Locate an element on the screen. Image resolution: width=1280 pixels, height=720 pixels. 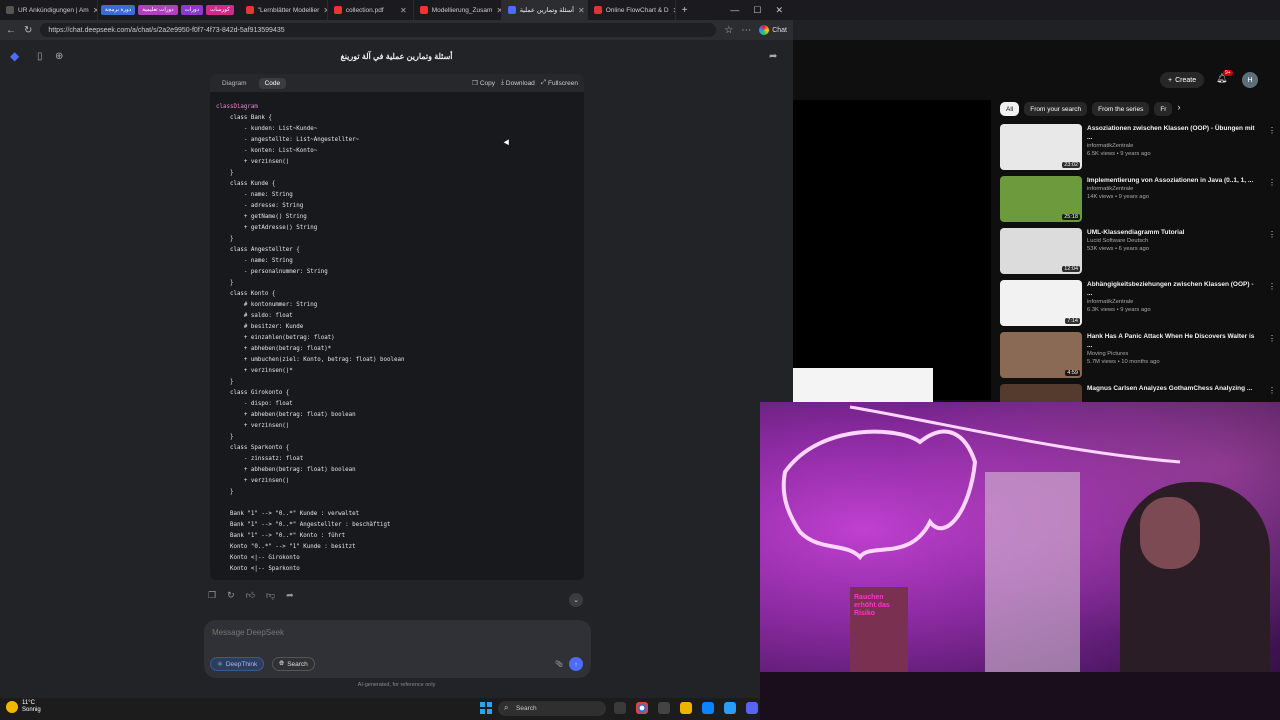
close-window-icon: ✕ is located at coordinates (779, 10).